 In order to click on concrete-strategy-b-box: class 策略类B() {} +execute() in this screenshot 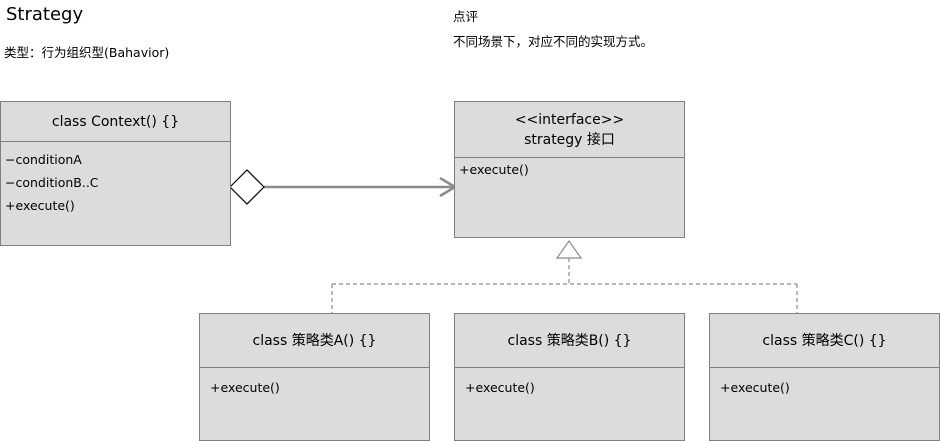, I will do `click(569, 377)`.